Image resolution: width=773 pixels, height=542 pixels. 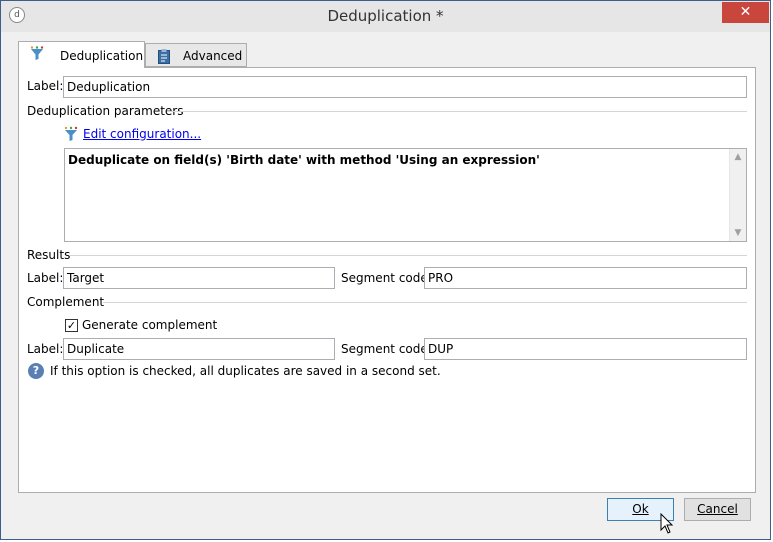 I want to click on complement-divider, so click(x=425, y=302).